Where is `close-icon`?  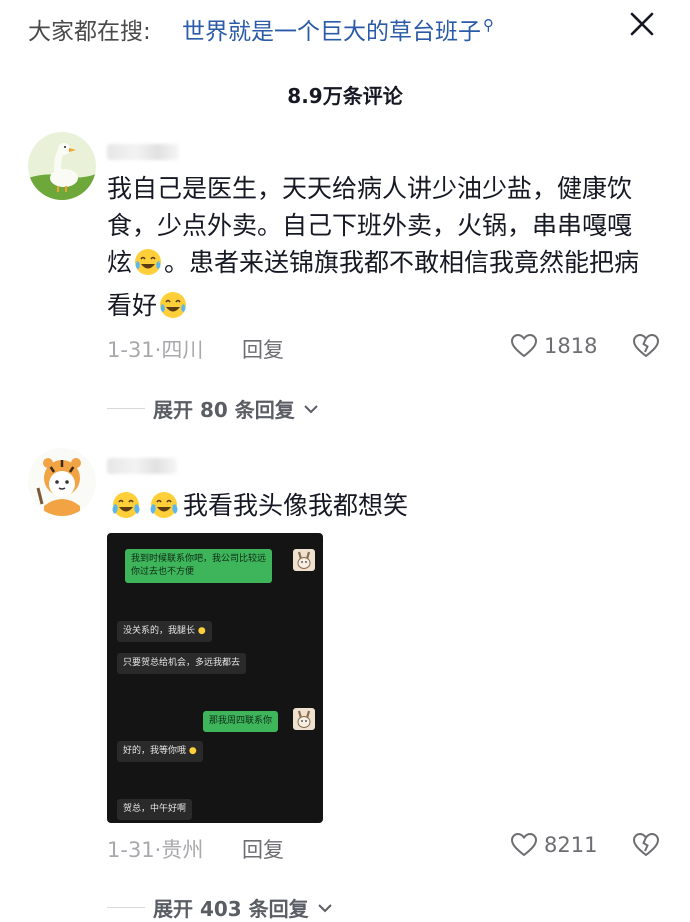
close-icon is located at coordinates (642, 24).